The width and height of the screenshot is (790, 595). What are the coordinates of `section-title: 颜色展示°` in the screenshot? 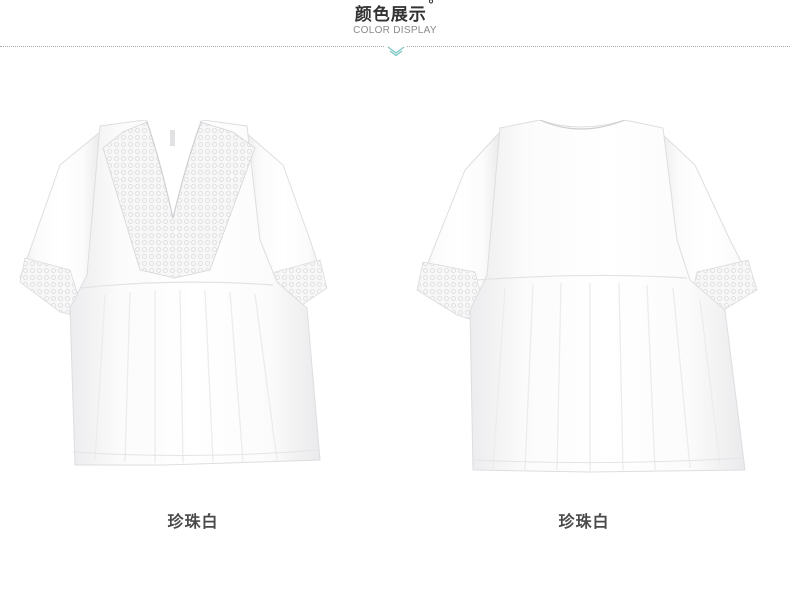 It's located at (395, 12).